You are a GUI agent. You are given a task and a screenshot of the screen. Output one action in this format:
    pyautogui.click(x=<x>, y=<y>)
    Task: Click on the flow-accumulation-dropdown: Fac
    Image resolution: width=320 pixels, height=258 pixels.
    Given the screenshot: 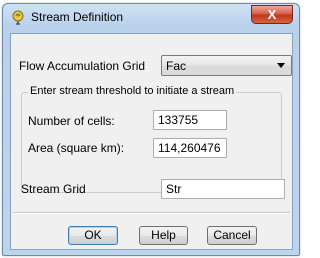 What is the action you would take?
    pyautogui.click(x=226, y=65)
    